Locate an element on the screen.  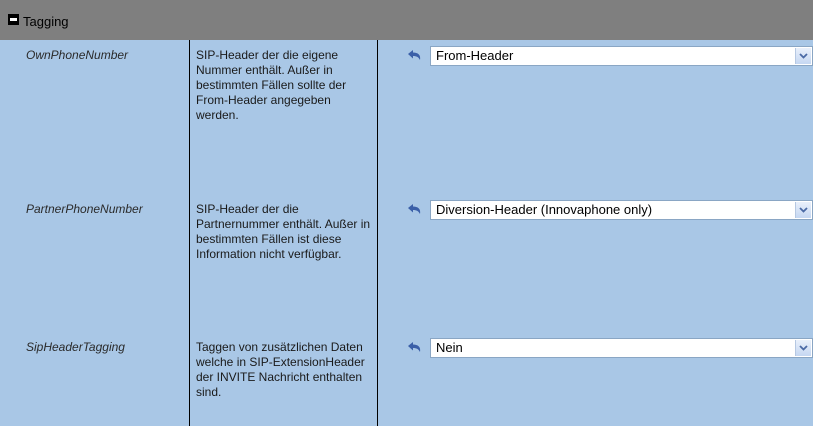
setting-control: From-Header is located at coordinates (608, 56).